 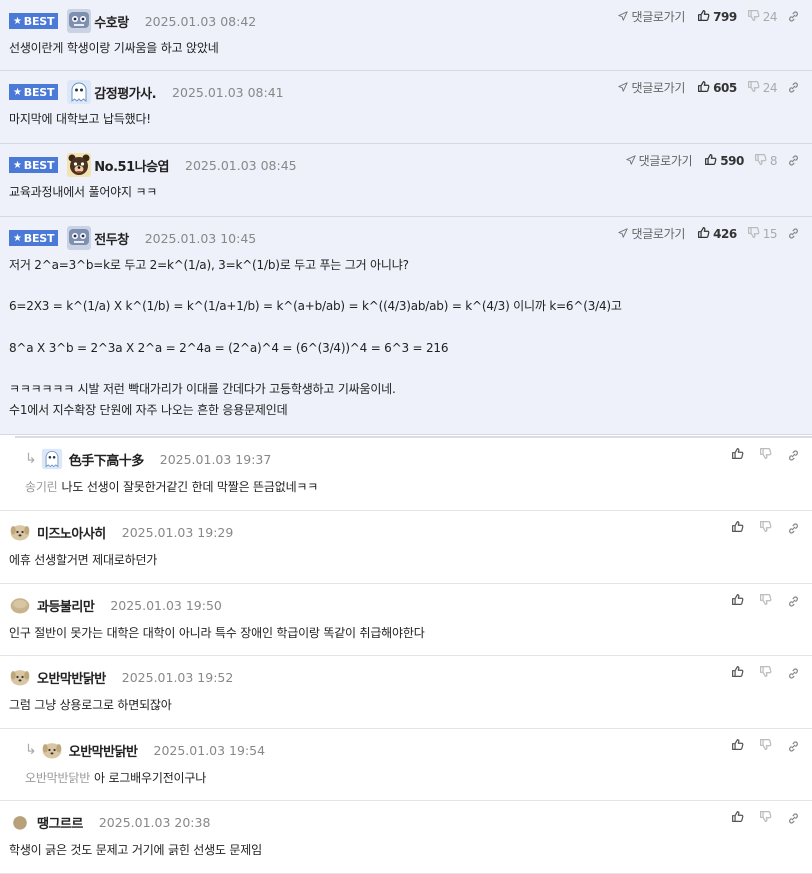 I want to click on comment-text: 그럼 그냥 상용로그로 하면되잖아, so click(x=90, y=705).